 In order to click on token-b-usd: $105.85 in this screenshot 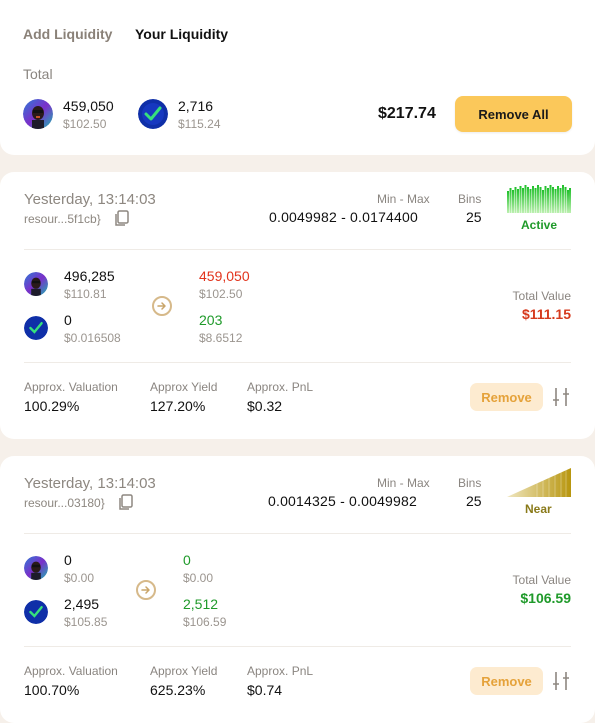, I will do `click(86, 622)`.